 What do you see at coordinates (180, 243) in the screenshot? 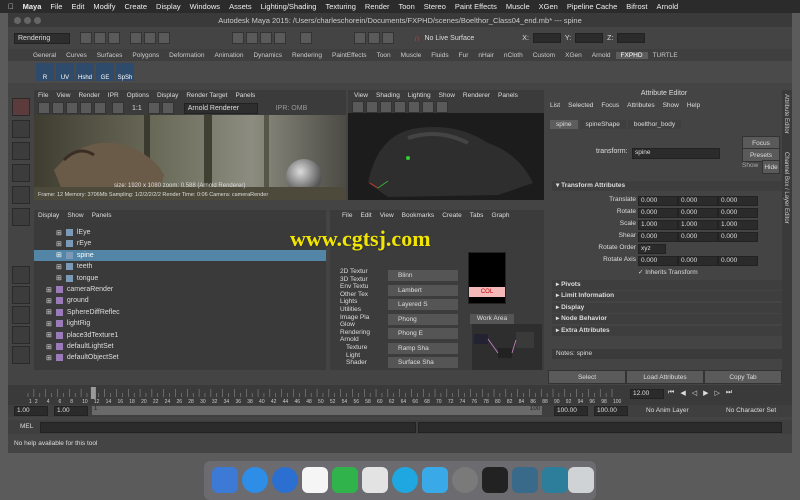
I see `outliner-item: ⊞ rEye` at bounding box center [180, 243].